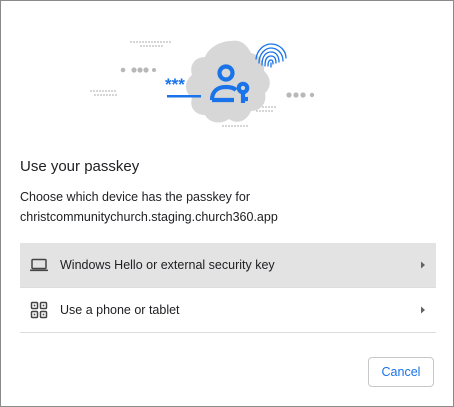  Describe the element at coordinates (175, 84) in the screenshot. I see `password-asterisks: ***` at that location.